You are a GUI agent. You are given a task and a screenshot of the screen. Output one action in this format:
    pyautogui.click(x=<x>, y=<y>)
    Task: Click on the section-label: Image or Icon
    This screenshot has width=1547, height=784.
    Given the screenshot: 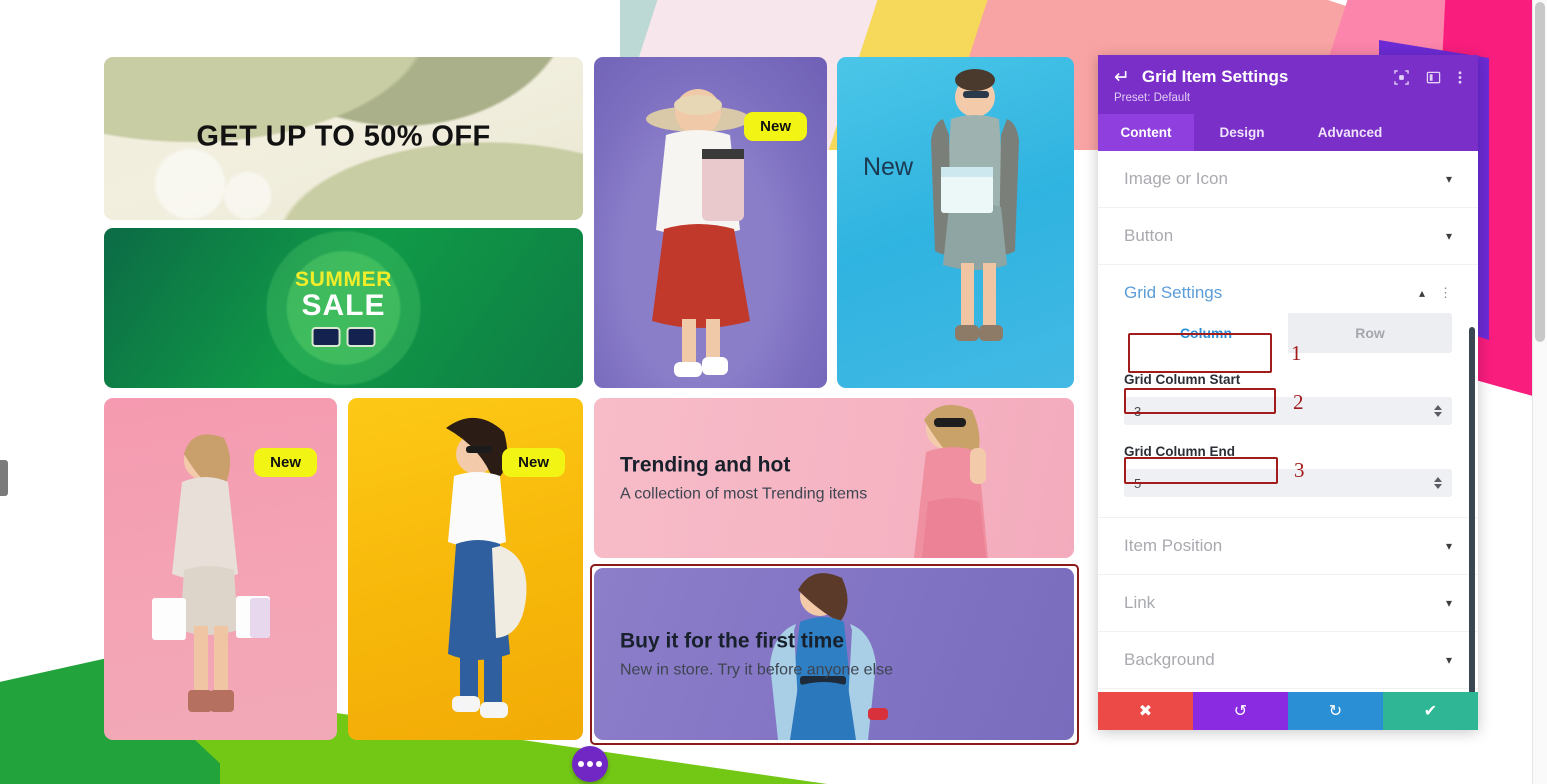 What is the action you would take?
    pyautogui.click(x=1176, y=178)
    